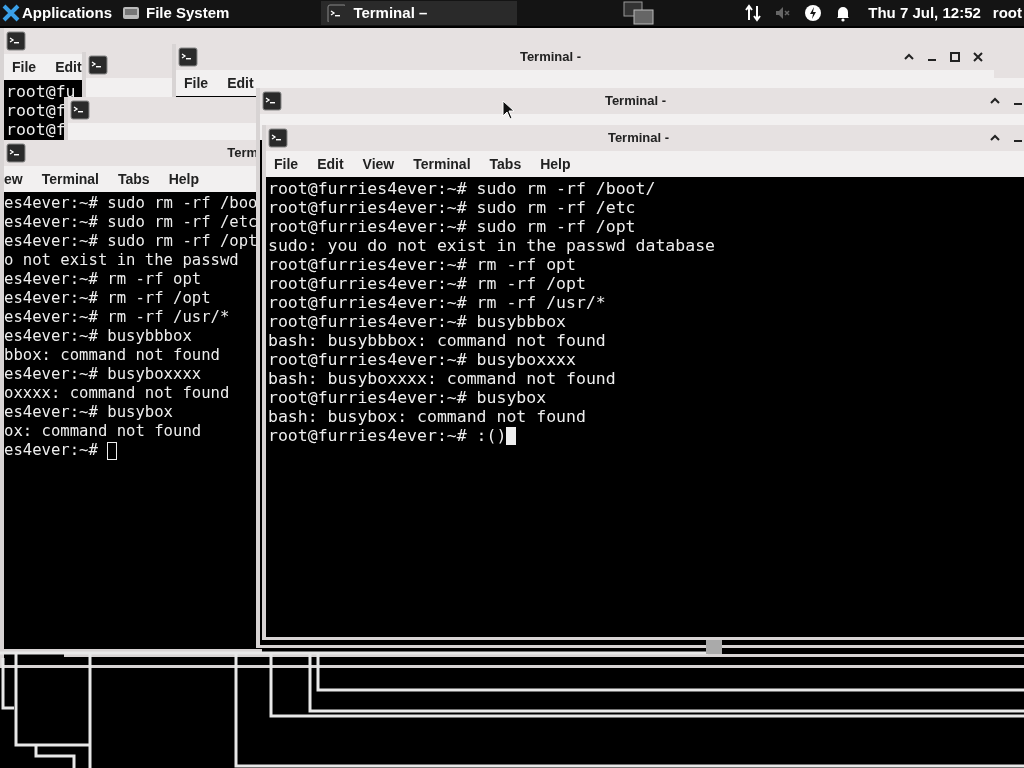  What do you see at coordinates (452, 207) in the screenshot?
I see `terminal-line: root@furries4ever:~# sudo rm -rf /etc` at bounding box center [452, 207].